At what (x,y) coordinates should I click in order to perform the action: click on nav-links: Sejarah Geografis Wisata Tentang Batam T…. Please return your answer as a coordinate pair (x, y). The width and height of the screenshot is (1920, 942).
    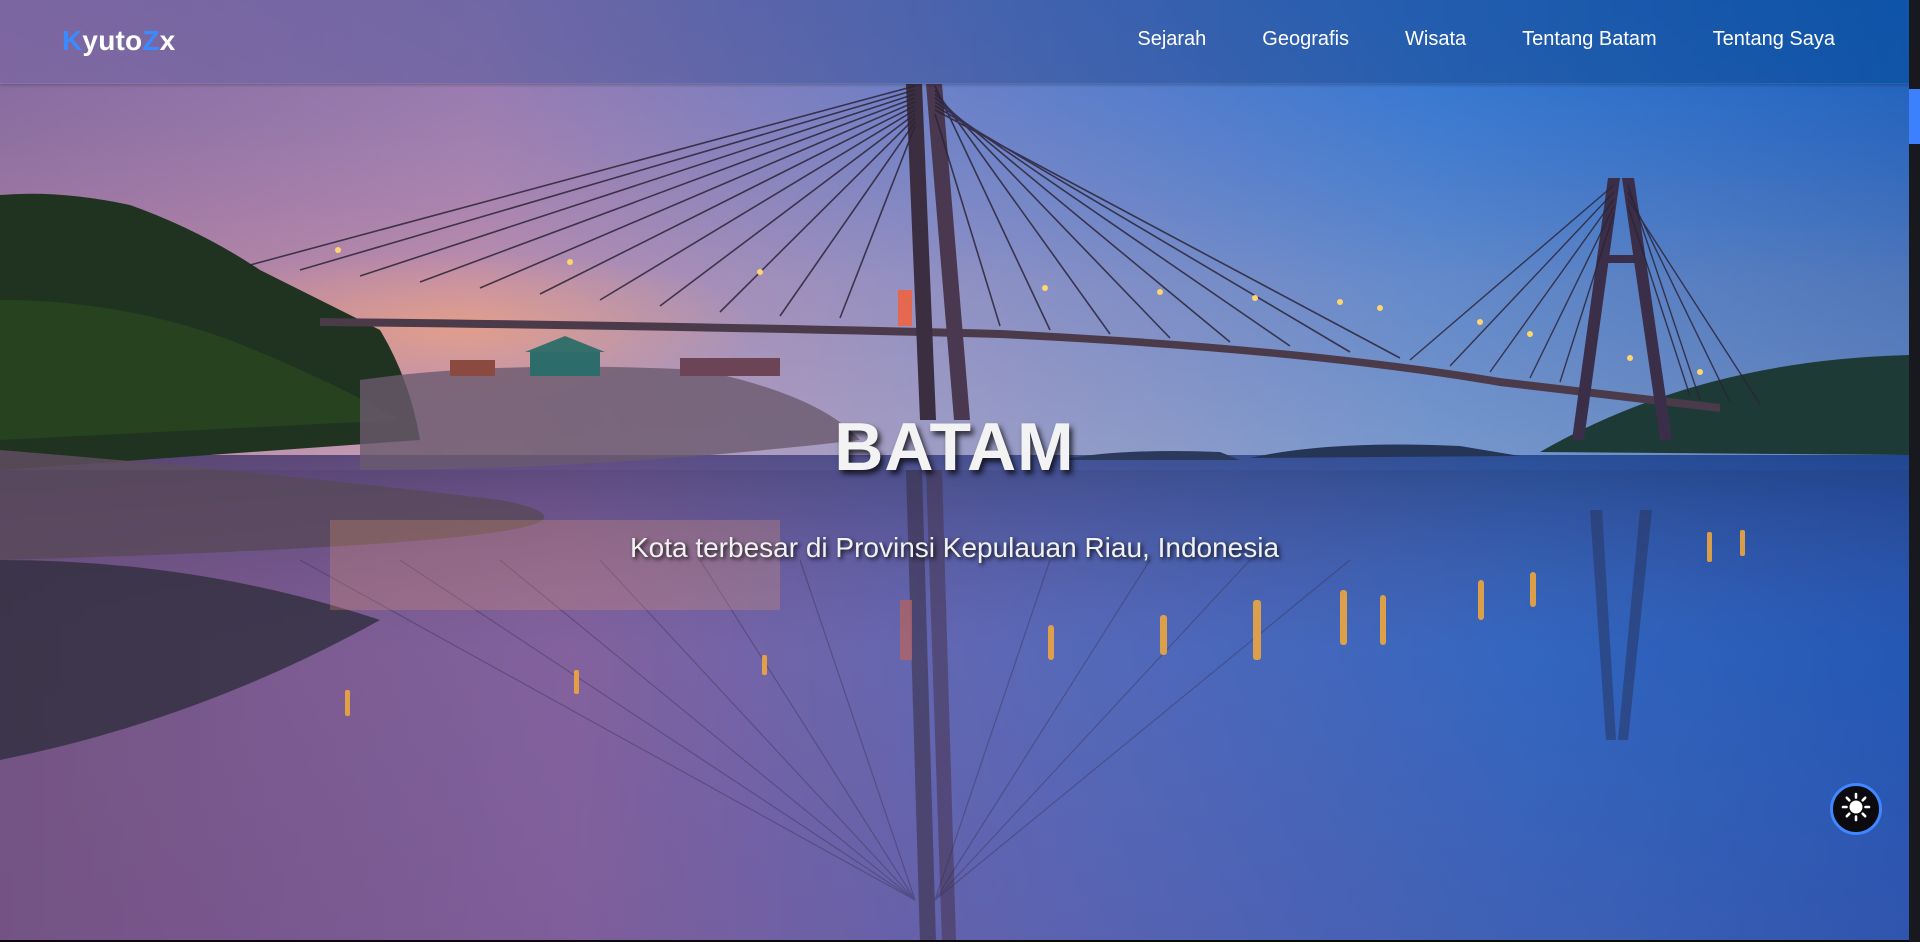
    Looking at the image, I should click on (1486, 39).